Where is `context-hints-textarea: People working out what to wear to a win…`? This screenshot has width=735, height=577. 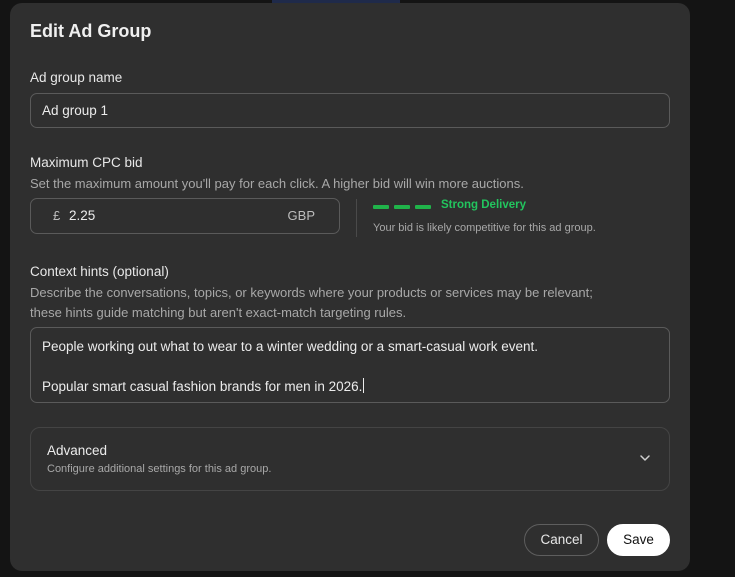 context-hints-textarea: People working out what to wear to a win… is located at coordinates (350, 365).